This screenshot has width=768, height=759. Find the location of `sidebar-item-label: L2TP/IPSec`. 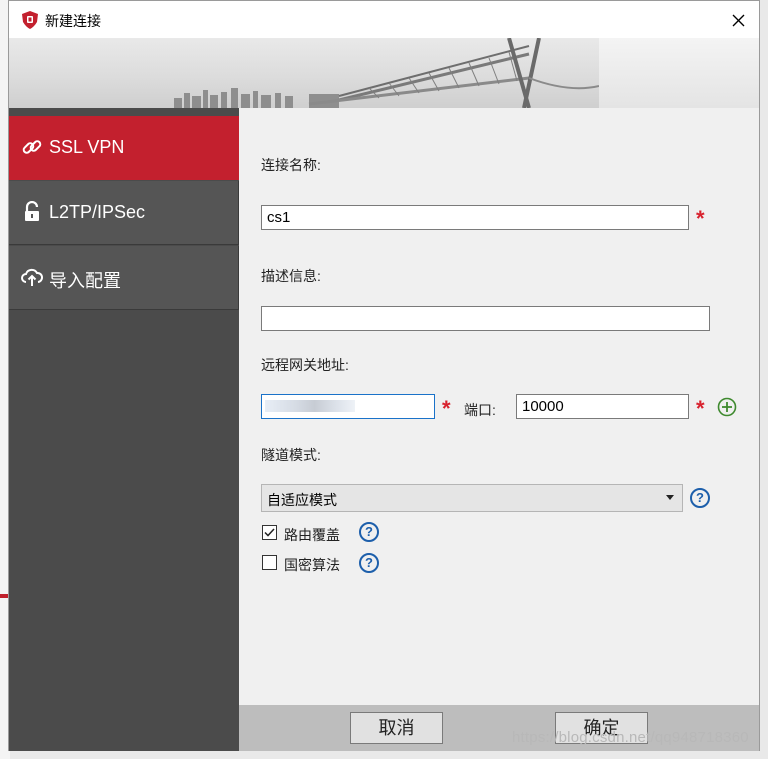

sidebar-item-label: L2TP/IPSec is located at coordinates (97, 212).